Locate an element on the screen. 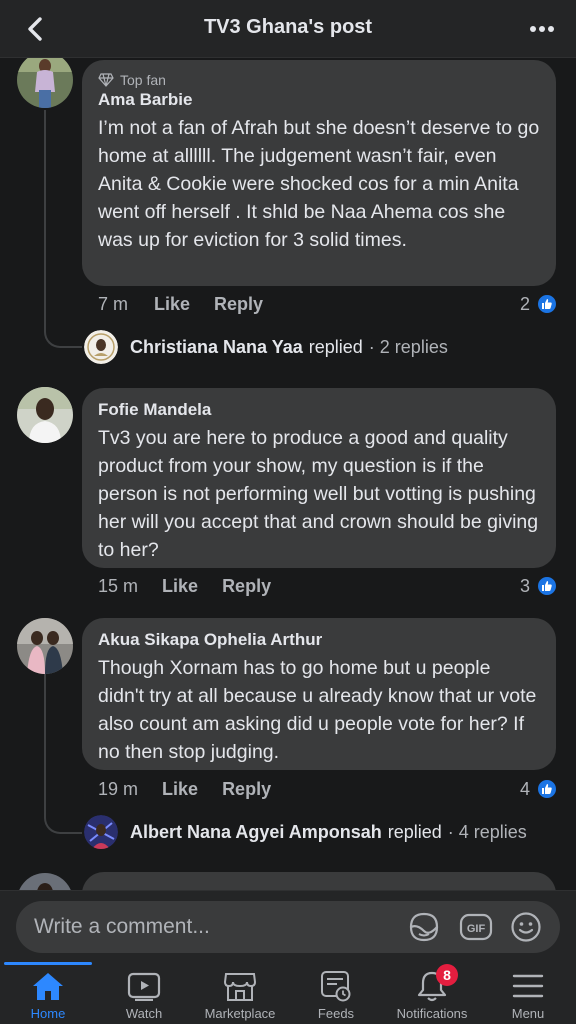  diamond-icon is located at coordinates (106, 80).